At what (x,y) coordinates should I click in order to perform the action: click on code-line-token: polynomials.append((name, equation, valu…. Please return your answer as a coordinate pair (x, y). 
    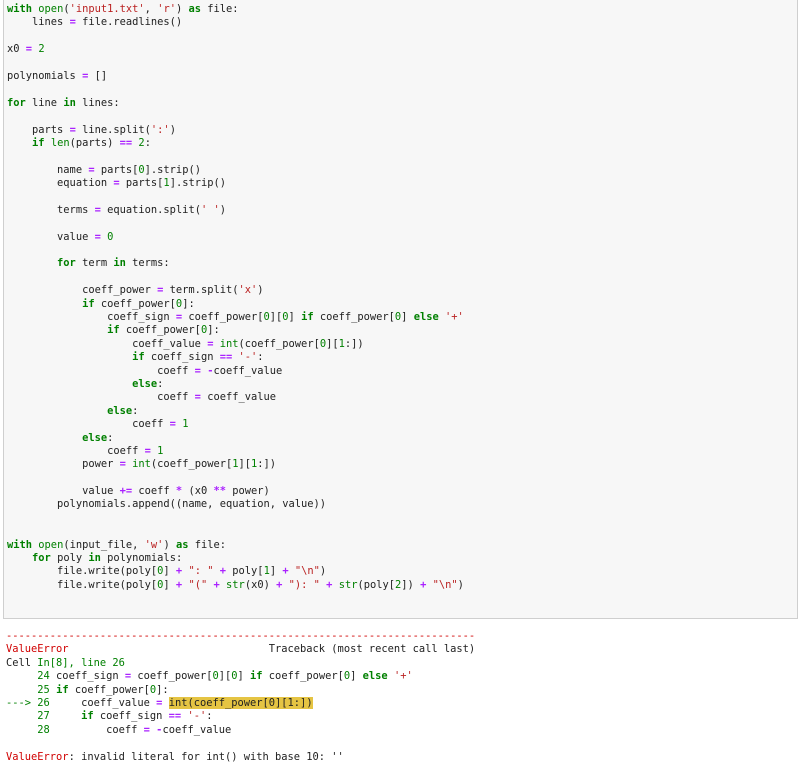
    Looking at the image, I should click on (167, 504).